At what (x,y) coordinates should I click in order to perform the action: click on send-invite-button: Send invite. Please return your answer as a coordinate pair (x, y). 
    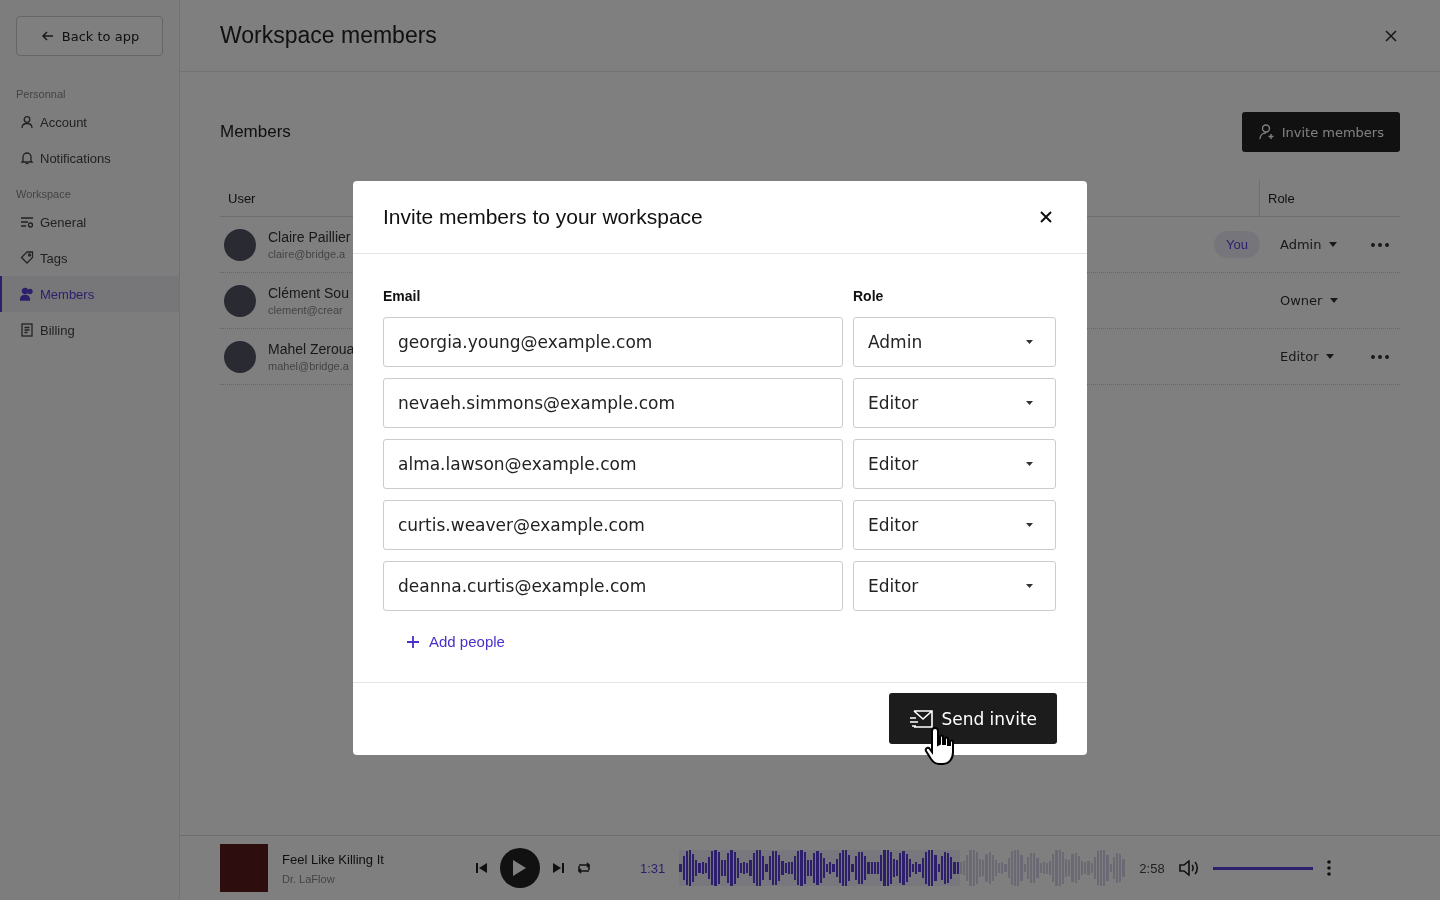
    Looking at the image, I should click on (973, 718).